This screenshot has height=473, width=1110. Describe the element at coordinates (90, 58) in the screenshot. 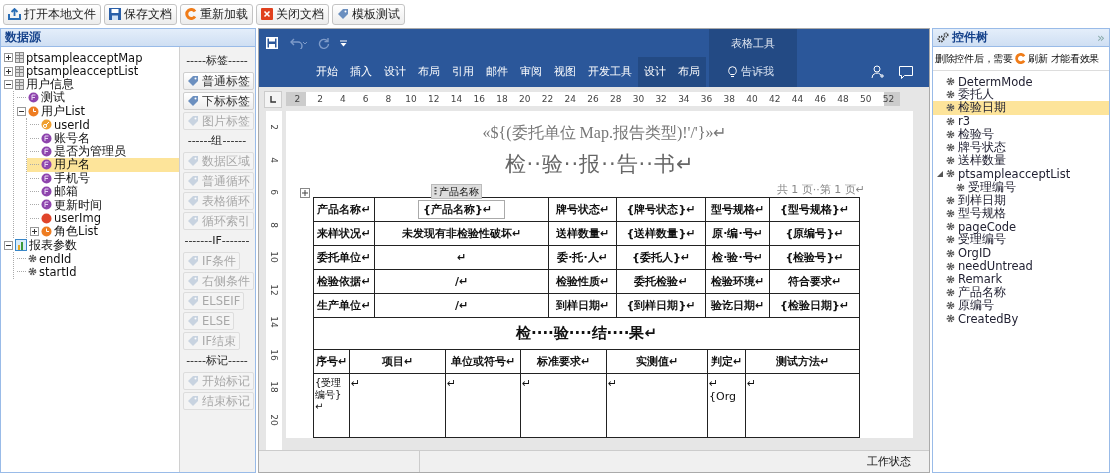

I see `tree-item: ptsampleacceptMap` at that location.